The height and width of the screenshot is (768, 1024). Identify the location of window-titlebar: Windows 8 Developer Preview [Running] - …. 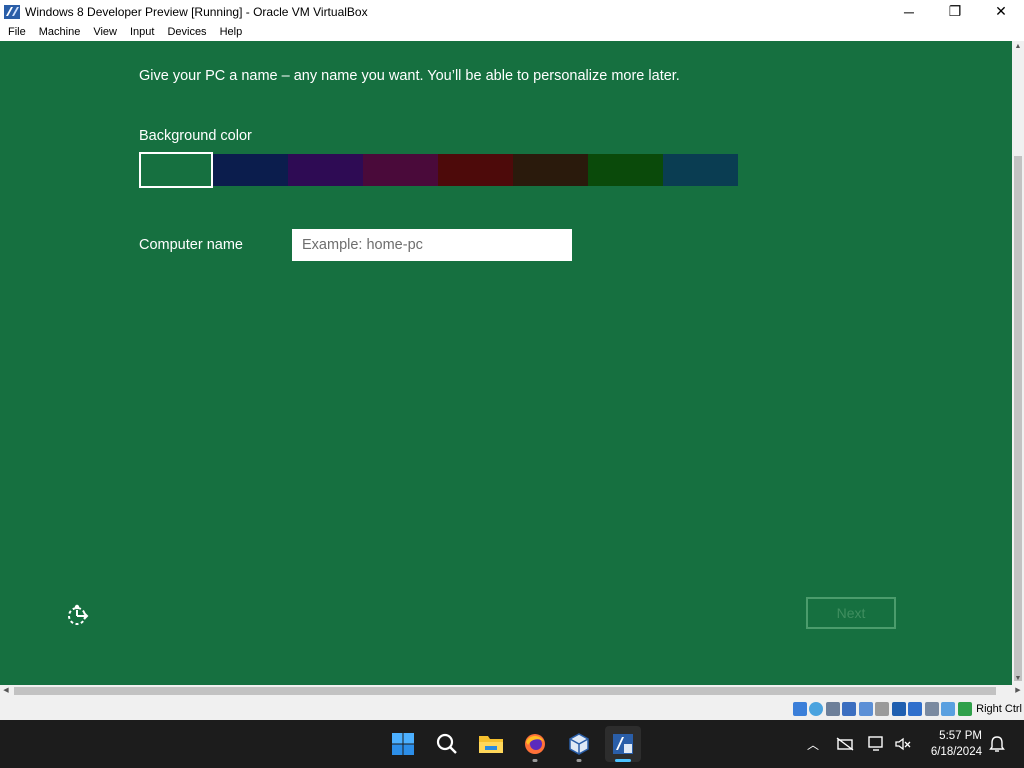
(512, 11).